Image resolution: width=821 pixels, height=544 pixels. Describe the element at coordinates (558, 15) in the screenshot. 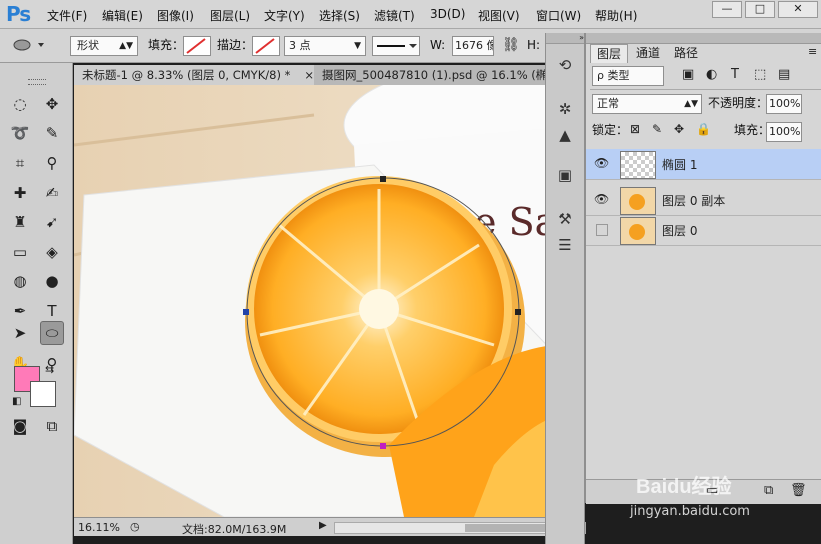

I see `menu-window: 窗口(W)` at that location.